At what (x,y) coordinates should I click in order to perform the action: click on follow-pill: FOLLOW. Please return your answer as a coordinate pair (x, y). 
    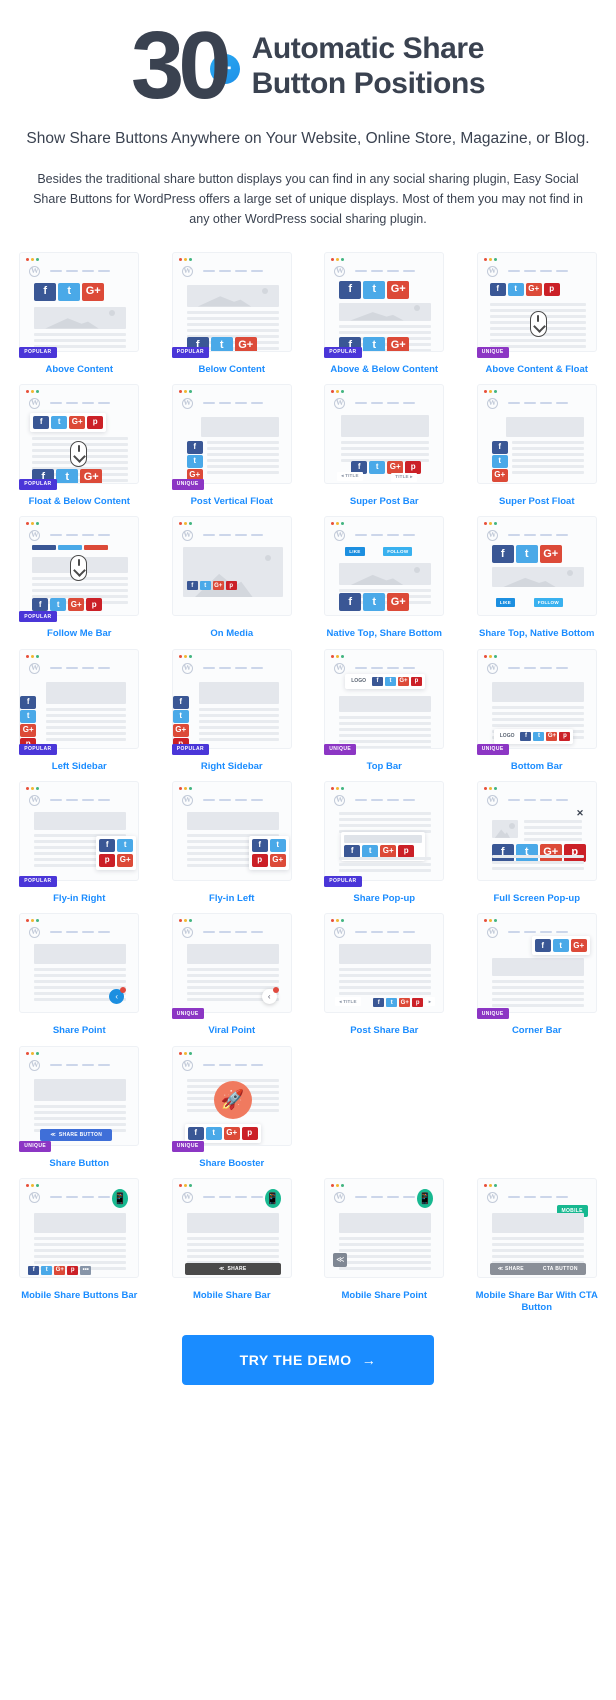
    Looking at the image, I should click on (548, 603).